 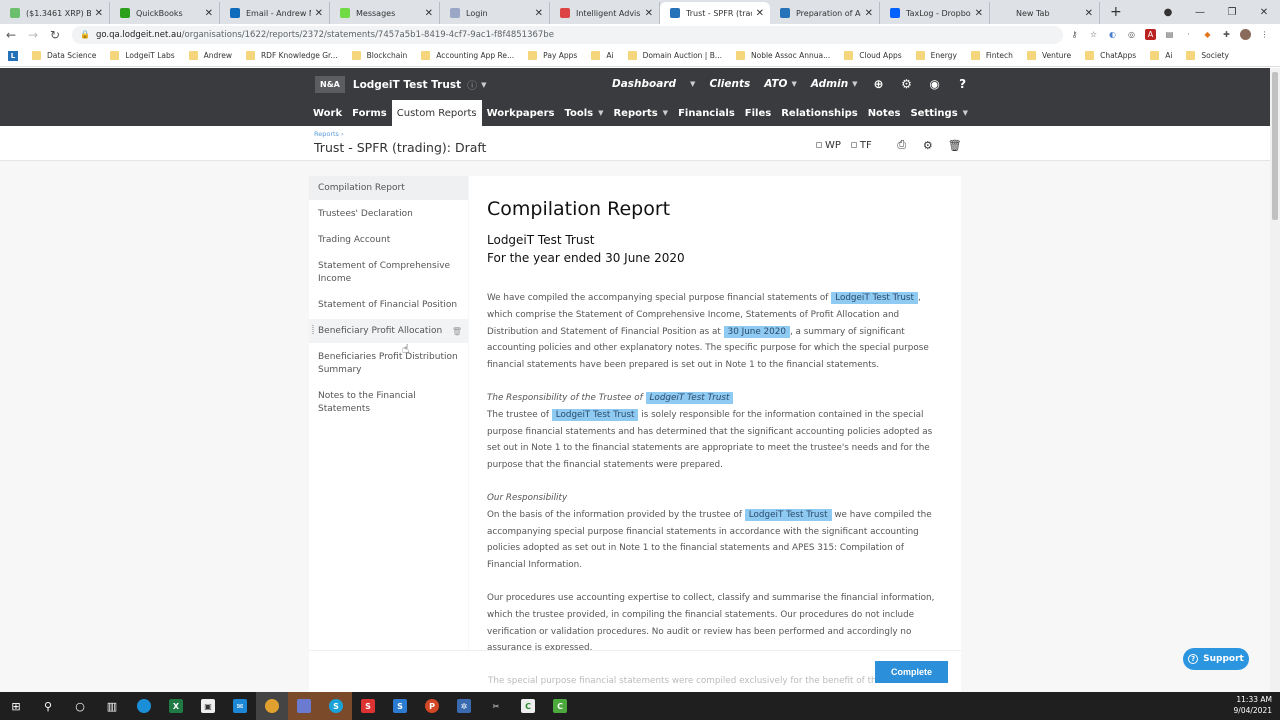 I want to click on bookmark-item: Pay Apps, so click(x=552, y=55).